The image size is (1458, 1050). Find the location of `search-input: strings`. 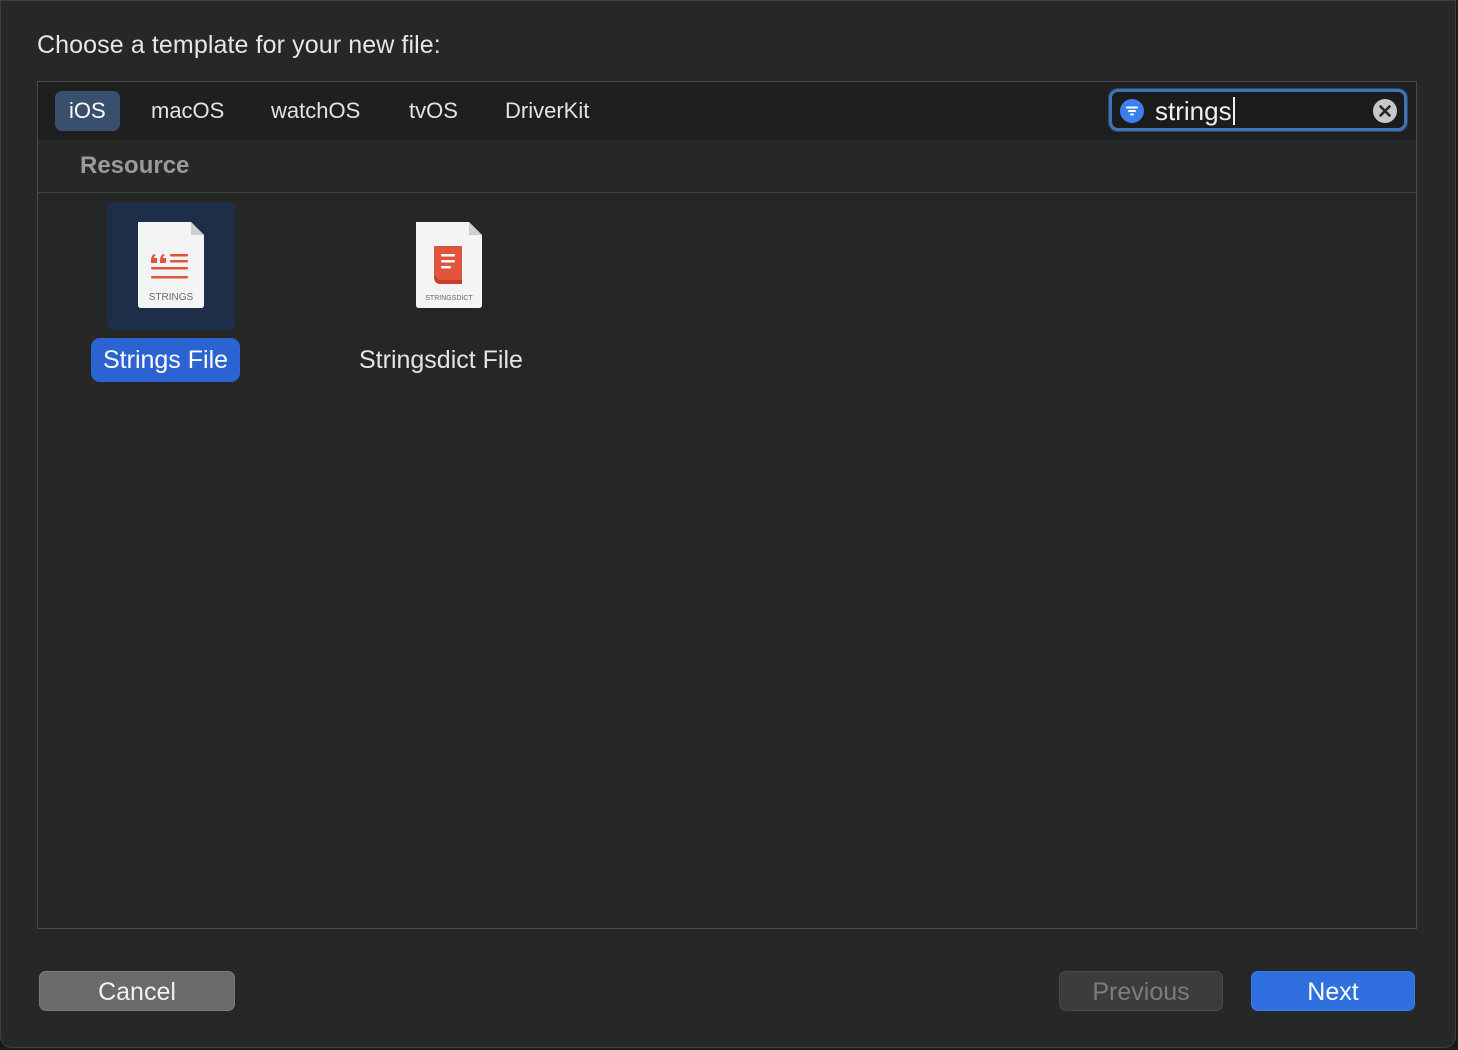

search-input: strings is located at coordinates (1195, 111).